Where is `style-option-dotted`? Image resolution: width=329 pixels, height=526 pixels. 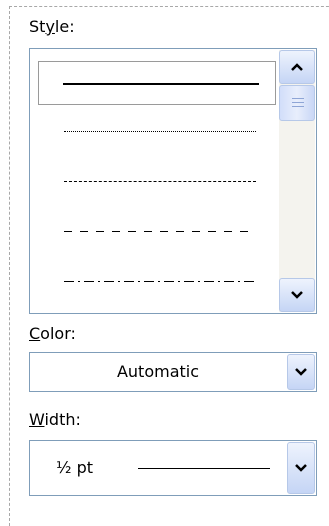 style-option-dotted is located at coordinates (157, 131).